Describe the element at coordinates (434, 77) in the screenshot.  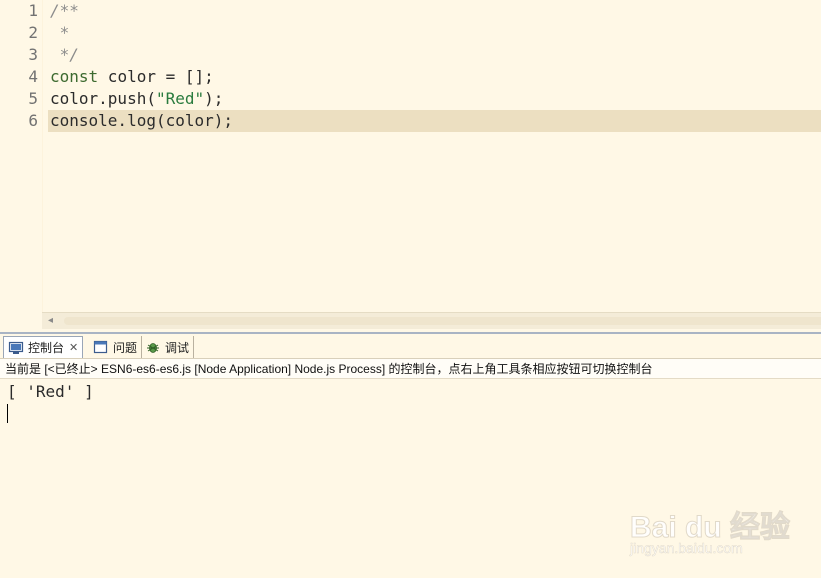
I see `code-line: const color = [];` at that location.